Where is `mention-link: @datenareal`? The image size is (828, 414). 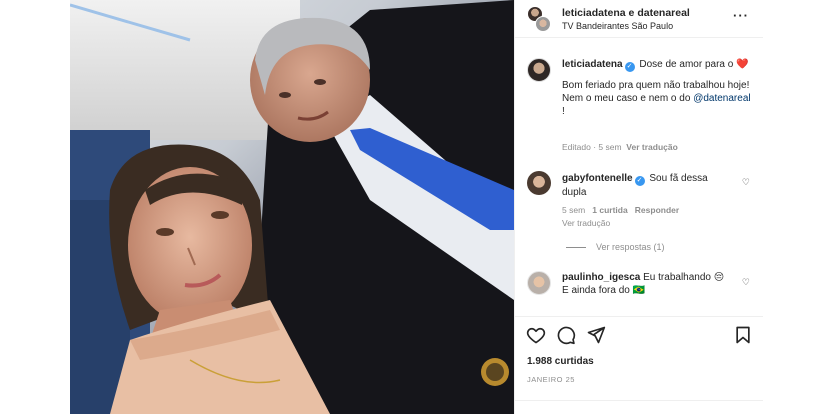
mention-link: @datenareal is located at coordinates (721, 98).